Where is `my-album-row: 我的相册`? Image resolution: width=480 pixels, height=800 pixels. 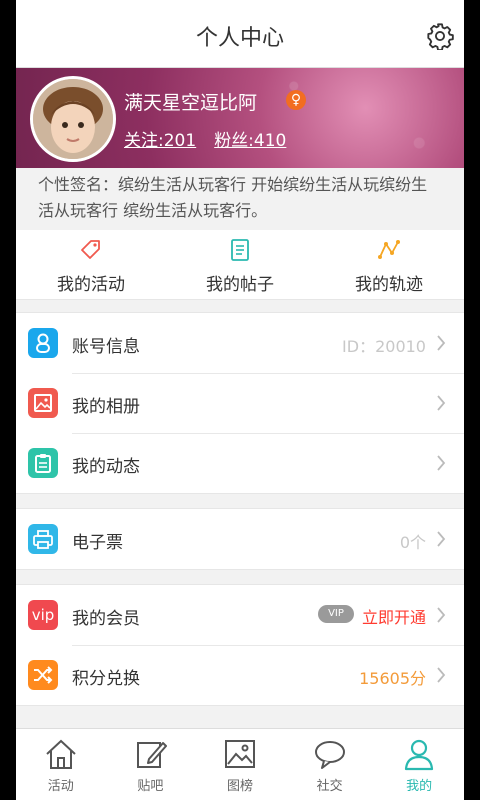
my-album-row: 我的相册 is located at coordinates (240, 403).